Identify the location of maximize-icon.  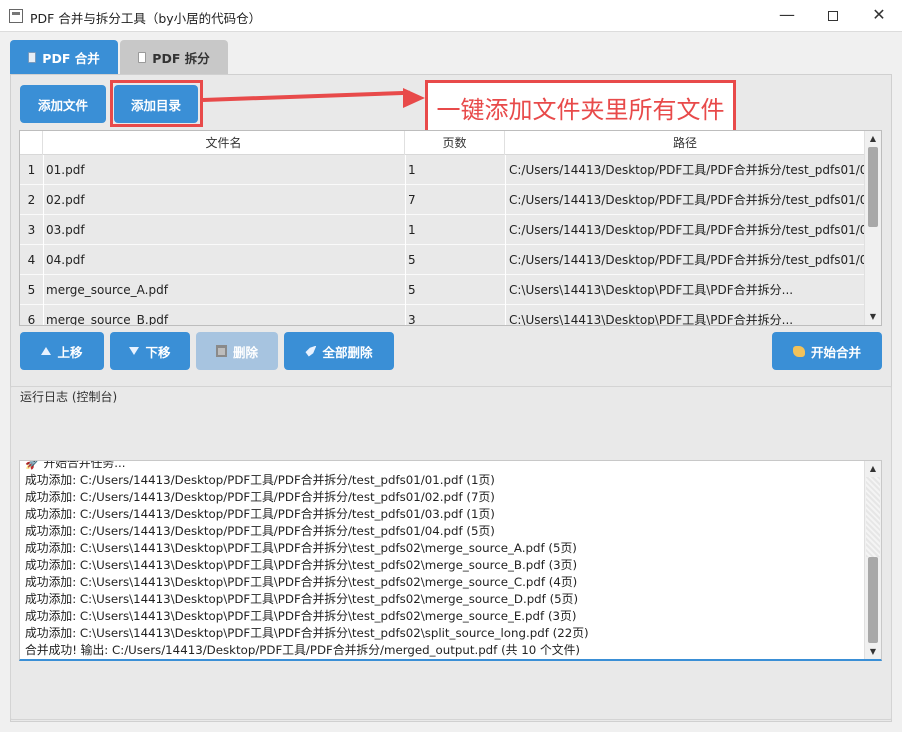
(833, 15).